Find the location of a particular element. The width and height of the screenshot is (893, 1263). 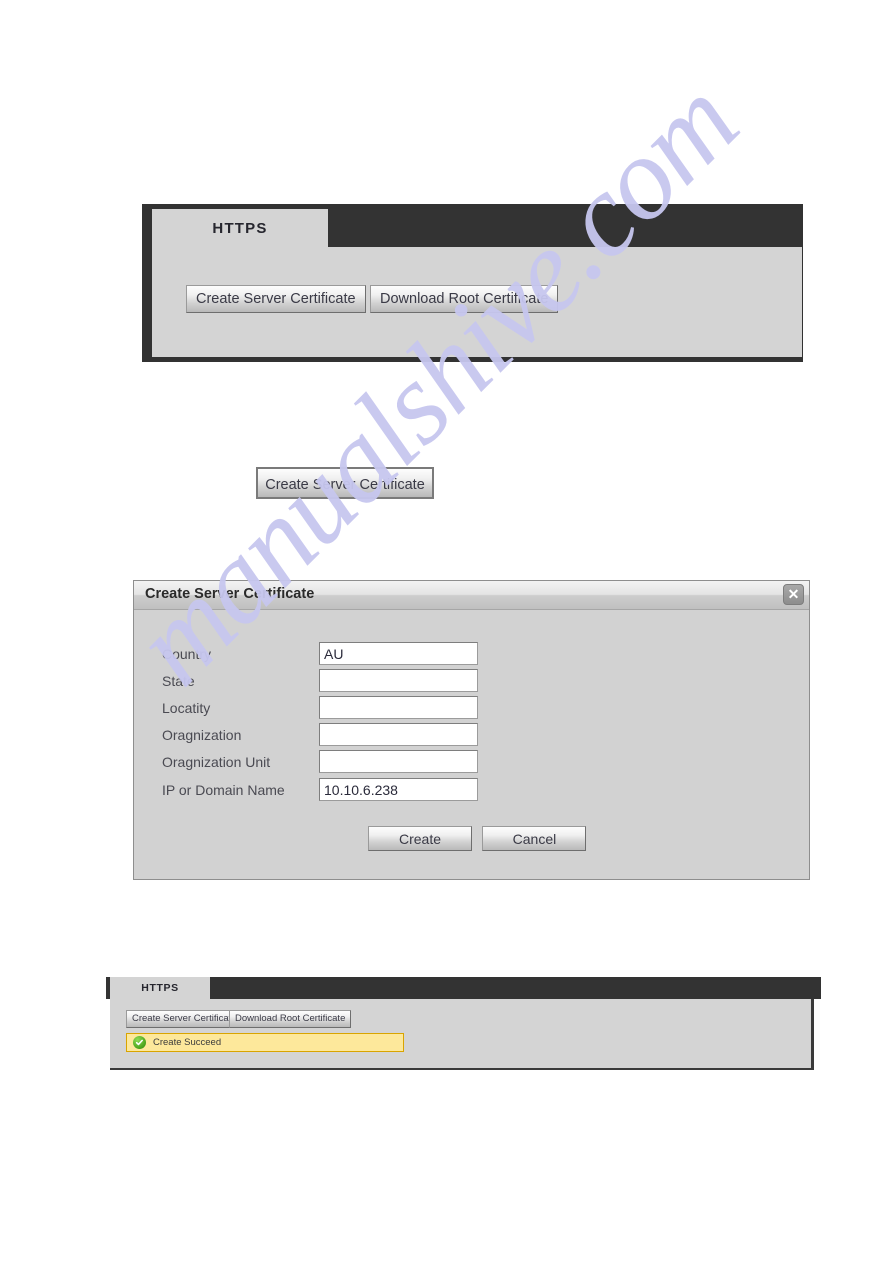

success-check-icon is located at coordinates (139, 1042).